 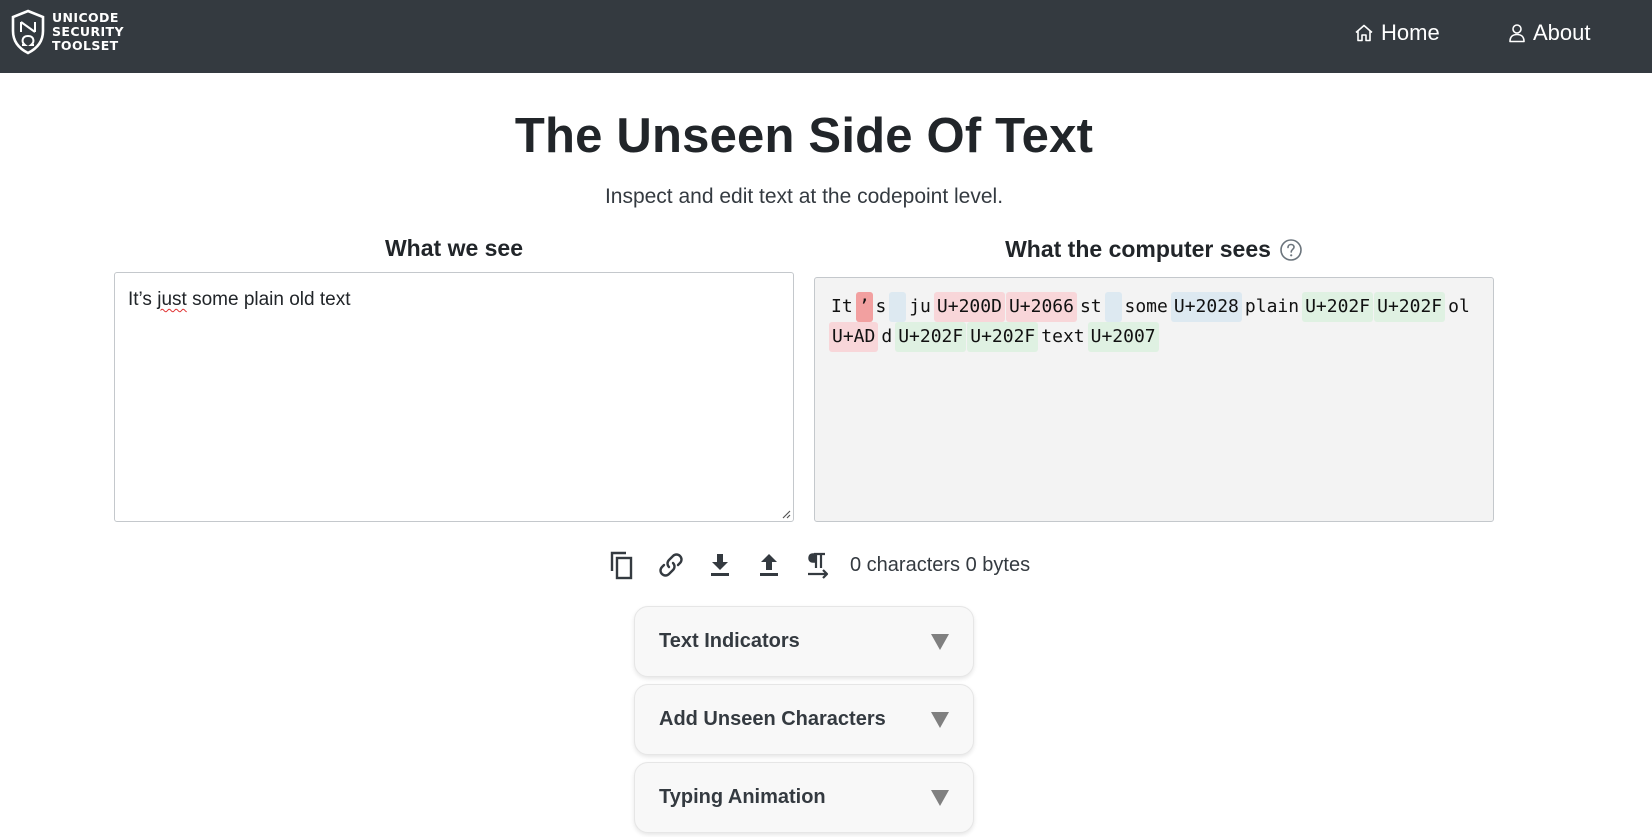 I want to click on action-toolbar: 0 characters 0 bytes, so click(x=813, y=565).